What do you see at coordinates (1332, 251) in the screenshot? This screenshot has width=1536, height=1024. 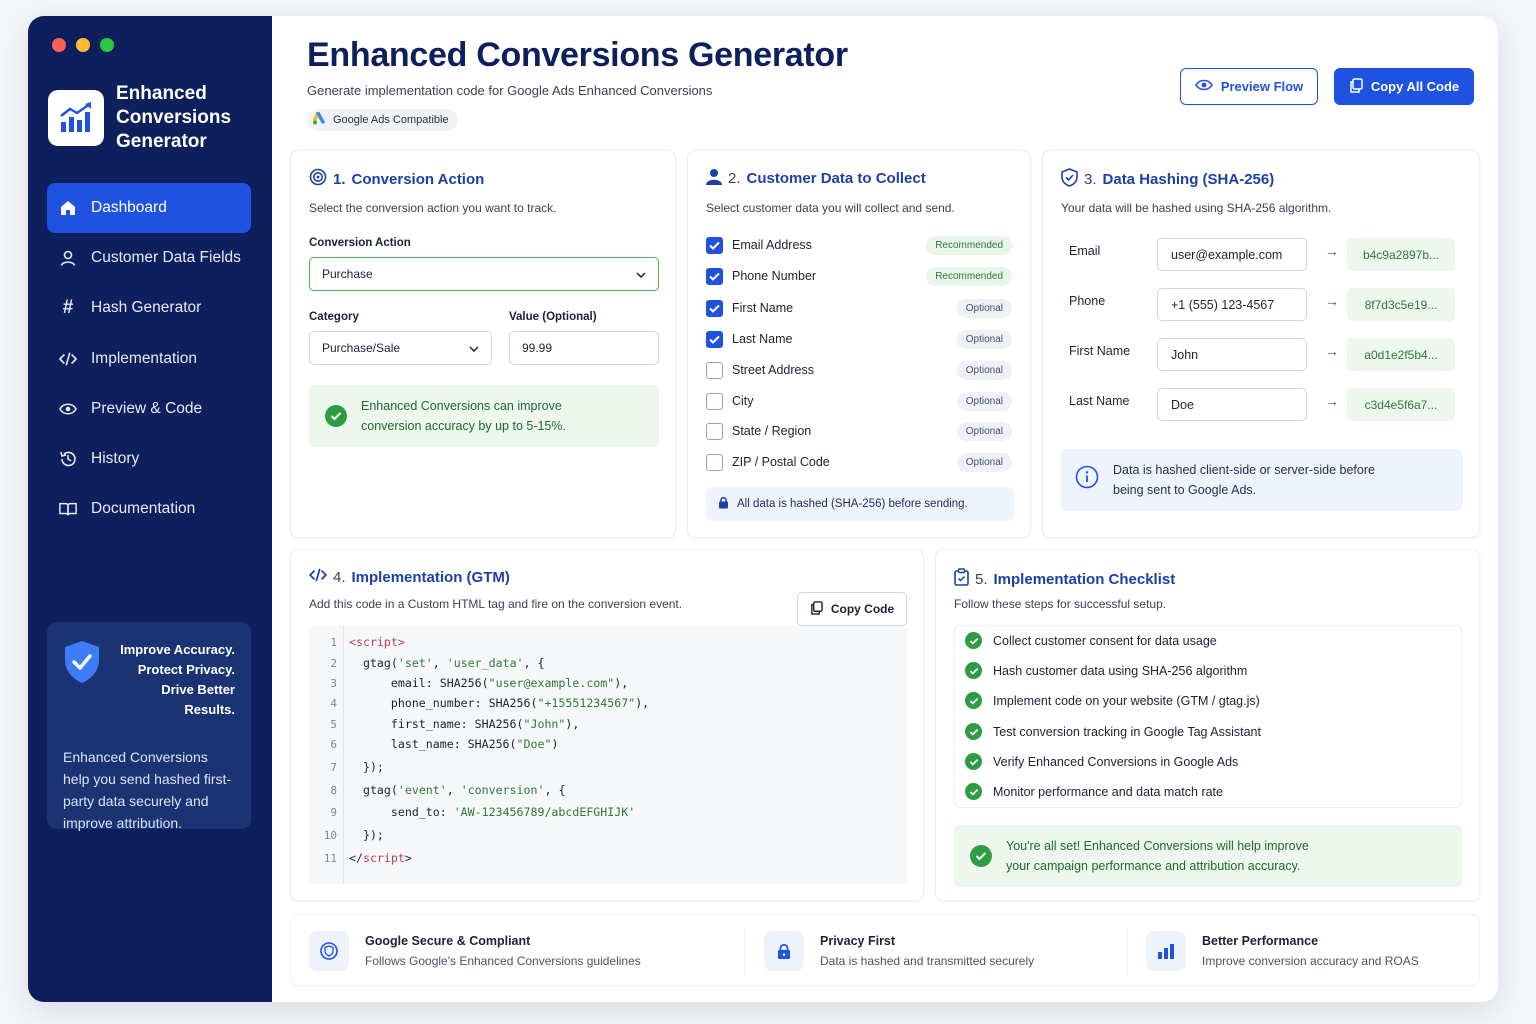 I see `arrow-right-icon: →` at bounding box center [1332, 251].